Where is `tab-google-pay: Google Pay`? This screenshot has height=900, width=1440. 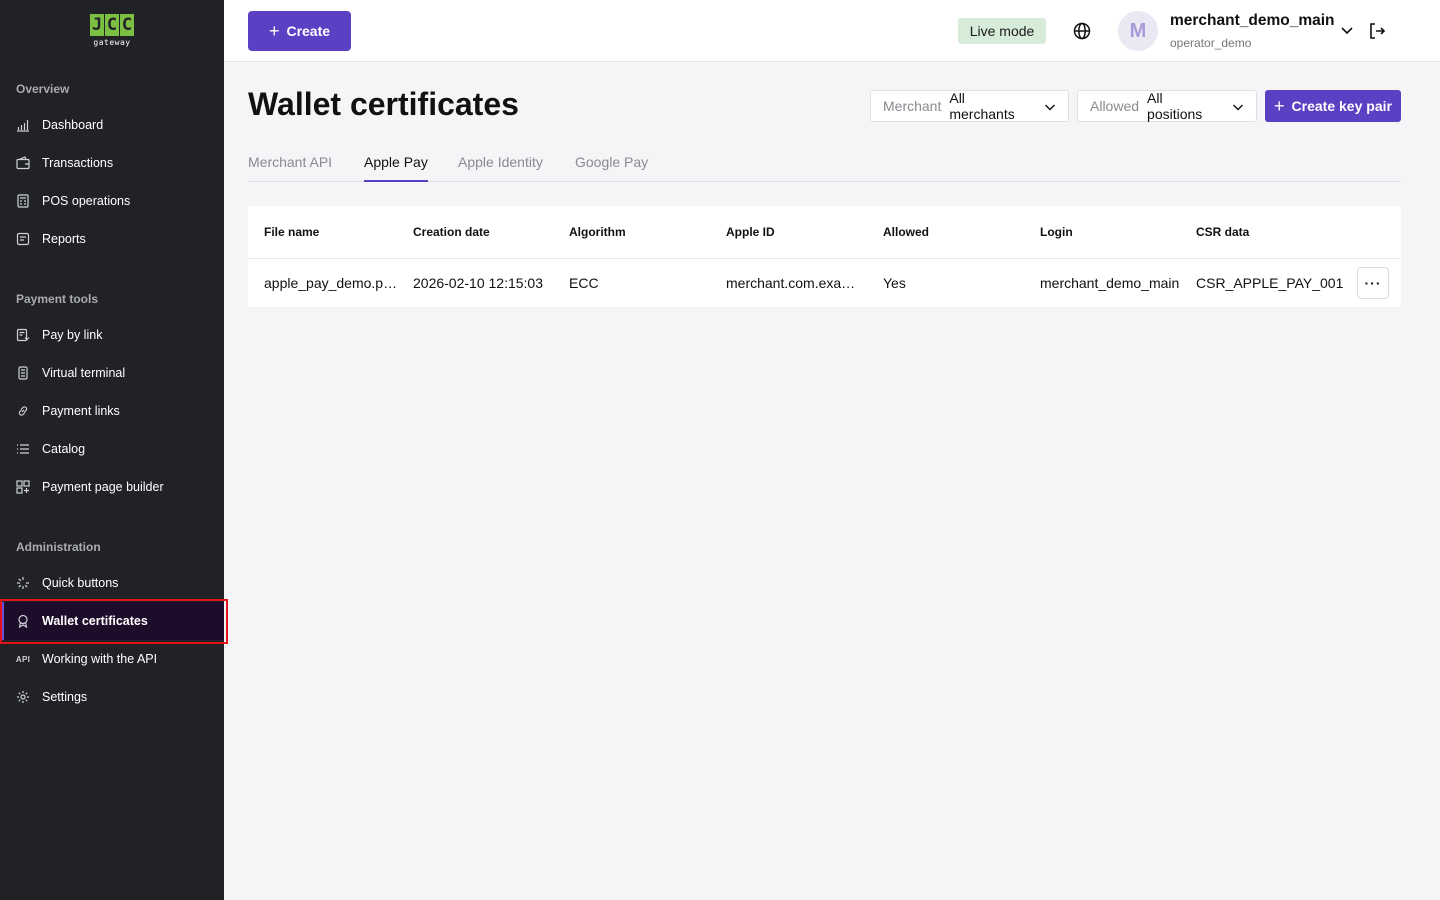
tab-google-pay: Google Pay is located at coordinates (611, 168).